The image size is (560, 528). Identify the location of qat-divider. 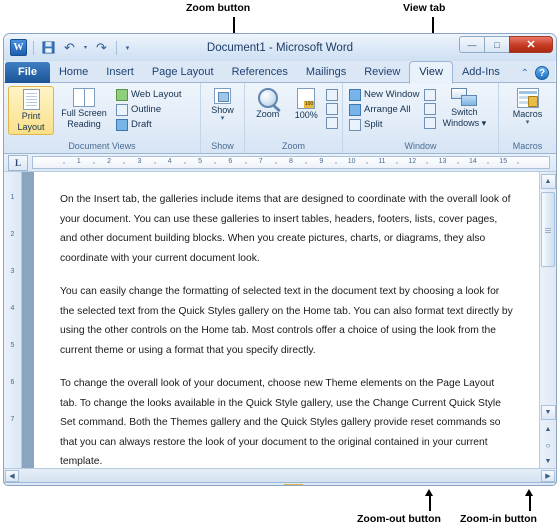
(33, 47).